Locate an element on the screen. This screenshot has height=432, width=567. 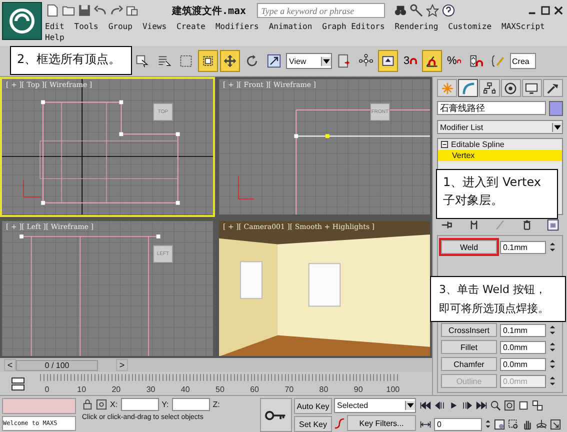
sub-object-item: Vertex is located at coordinates (500, 156).